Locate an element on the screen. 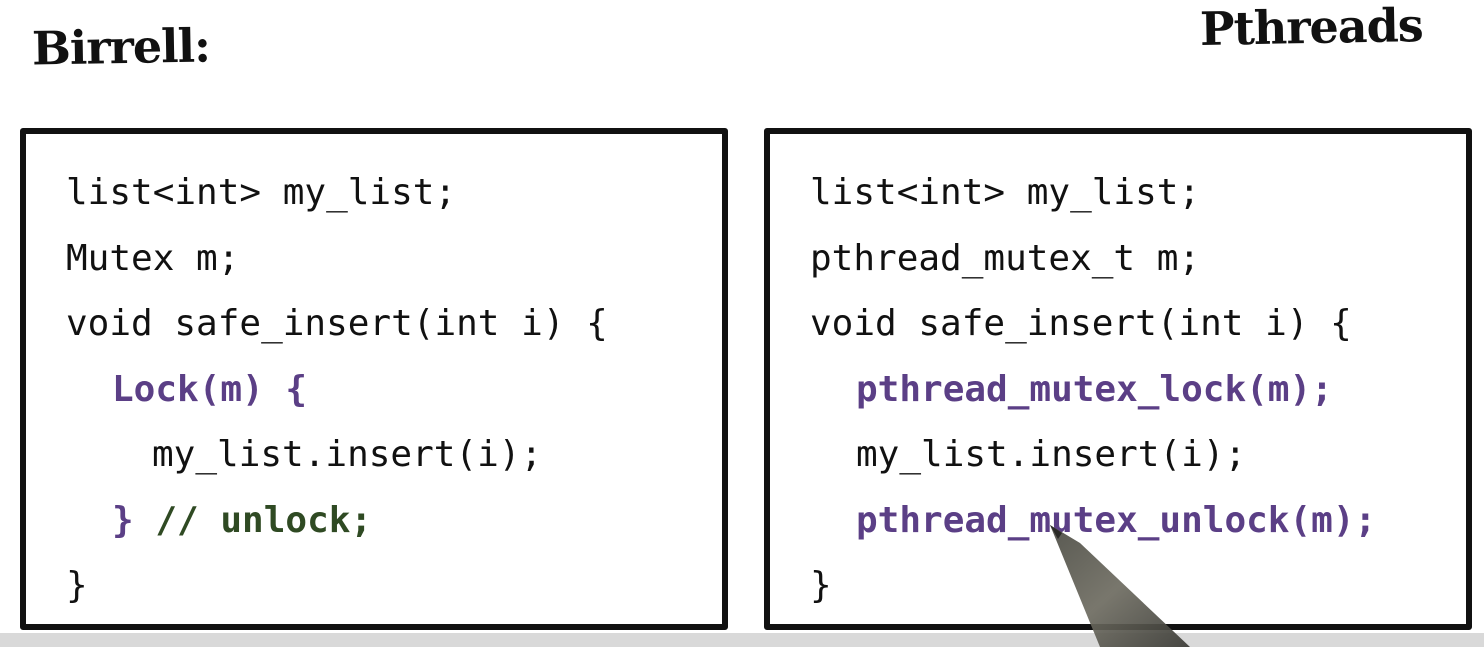 This screenshot has width=1484, height=647. code-line: } is located at coordinates (77, 585).